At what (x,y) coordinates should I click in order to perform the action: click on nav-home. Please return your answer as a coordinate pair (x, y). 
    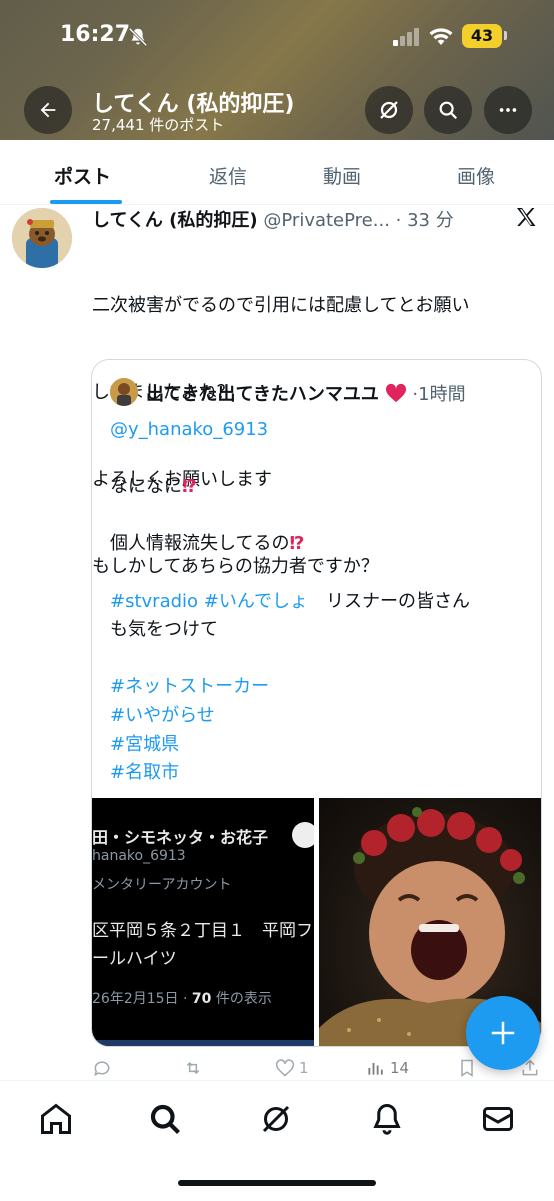
    Looking at the image, I should click on (56, 1119).